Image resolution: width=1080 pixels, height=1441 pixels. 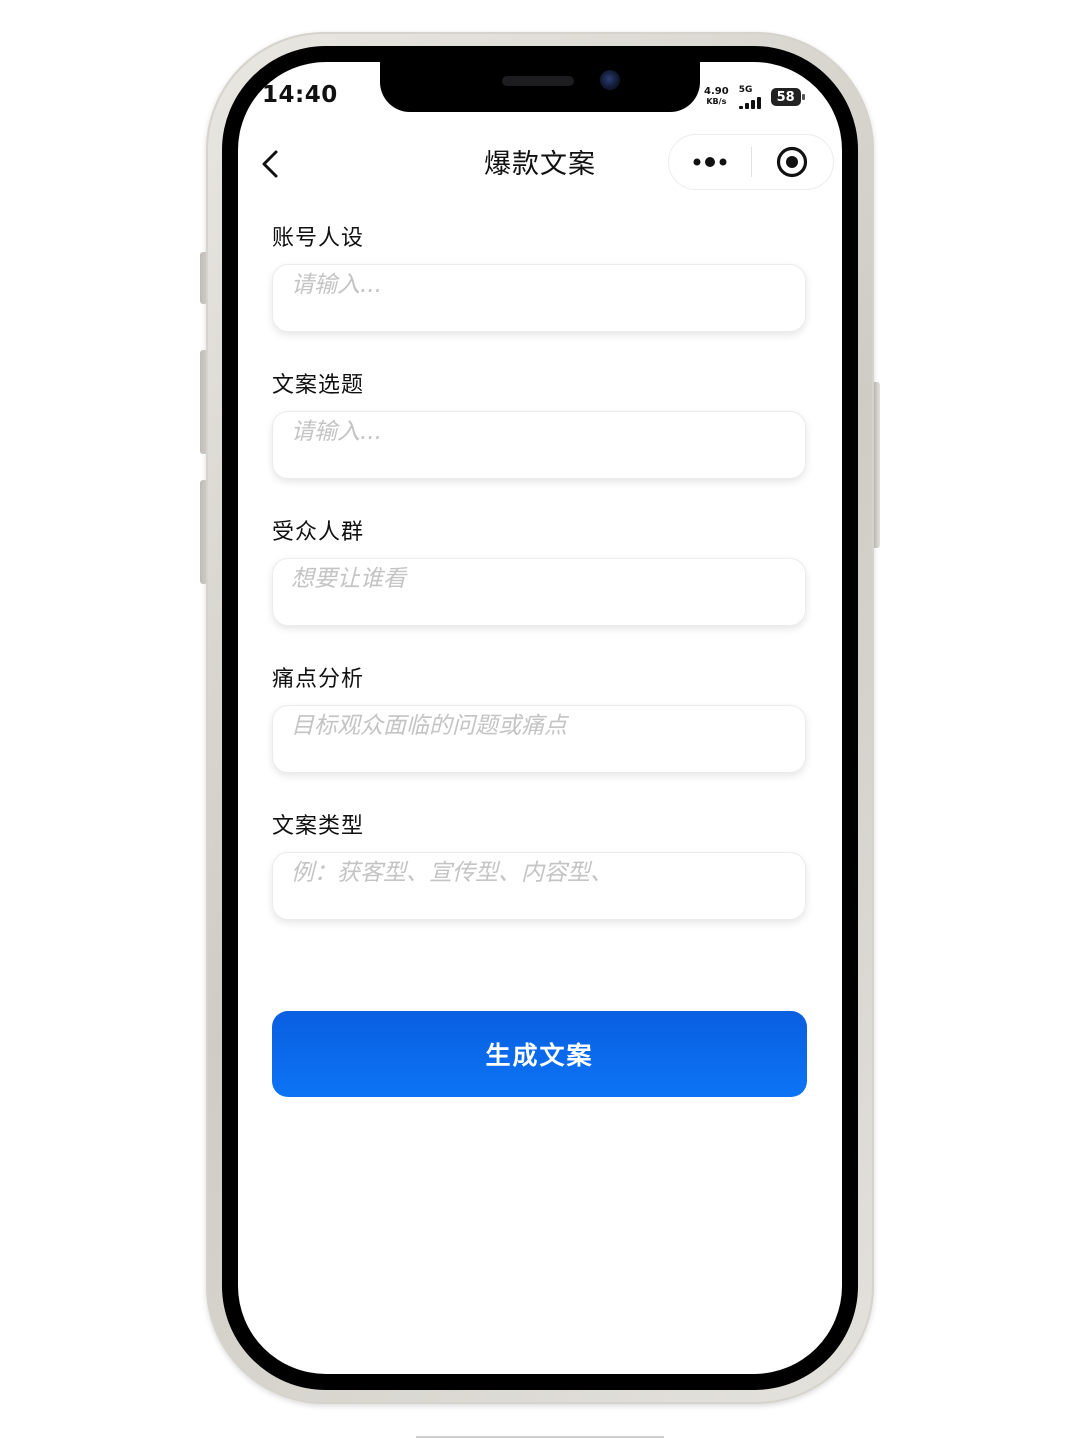 I want to click on target-circle-icon, so click(x=792, y=162).